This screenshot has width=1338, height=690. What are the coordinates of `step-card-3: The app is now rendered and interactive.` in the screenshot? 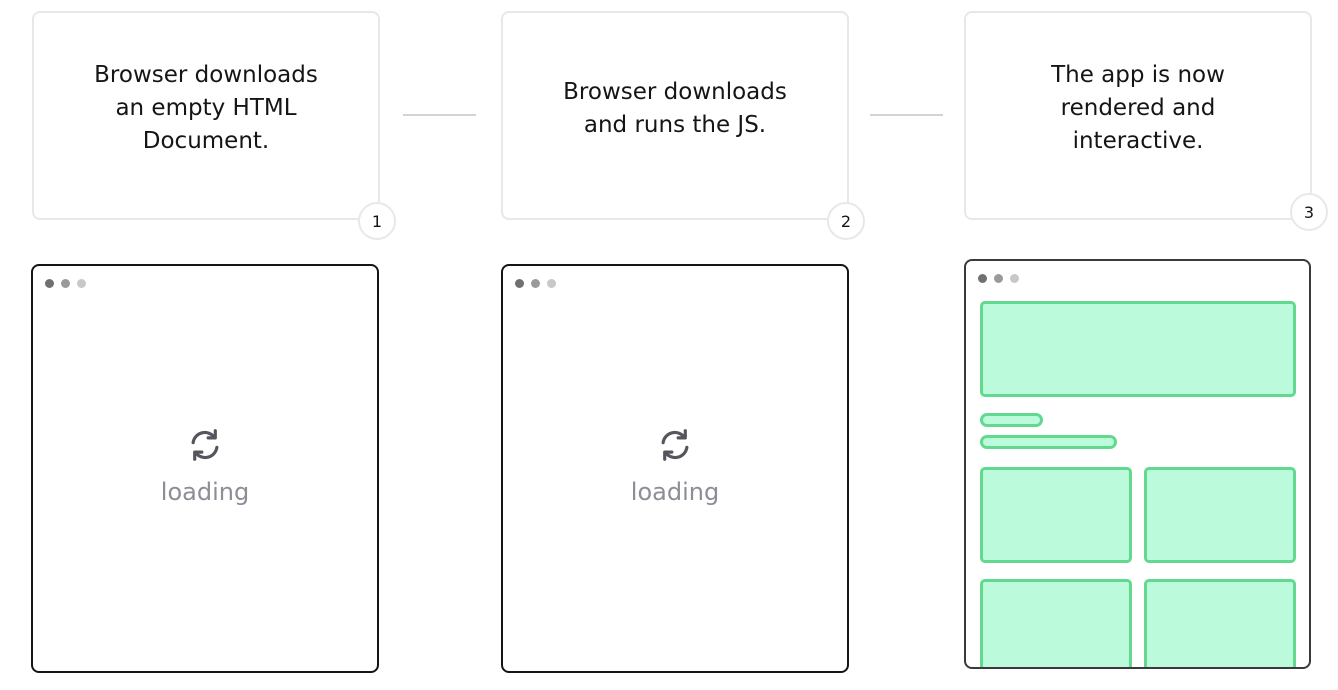 It's located at (1138, 115).